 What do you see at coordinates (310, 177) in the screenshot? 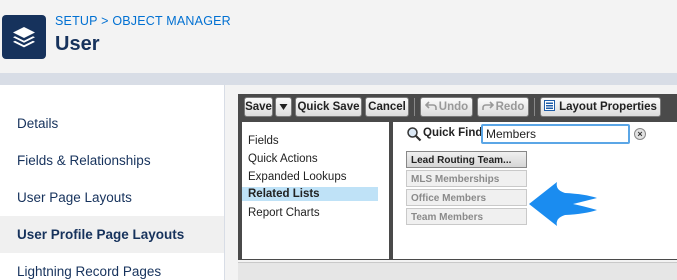
I see `category-expanded-lookups: Expanded Lookups` at bounding box center [310, 177].